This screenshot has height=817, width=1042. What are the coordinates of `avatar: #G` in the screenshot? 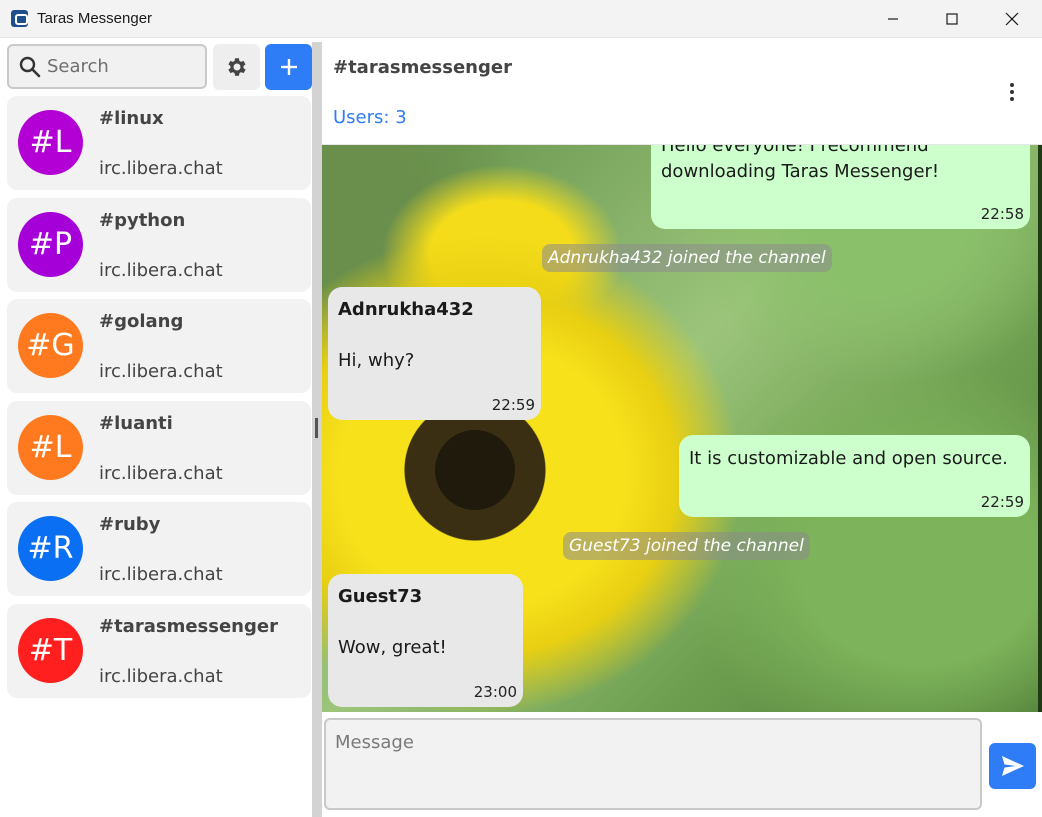 It's located at (50, 345).